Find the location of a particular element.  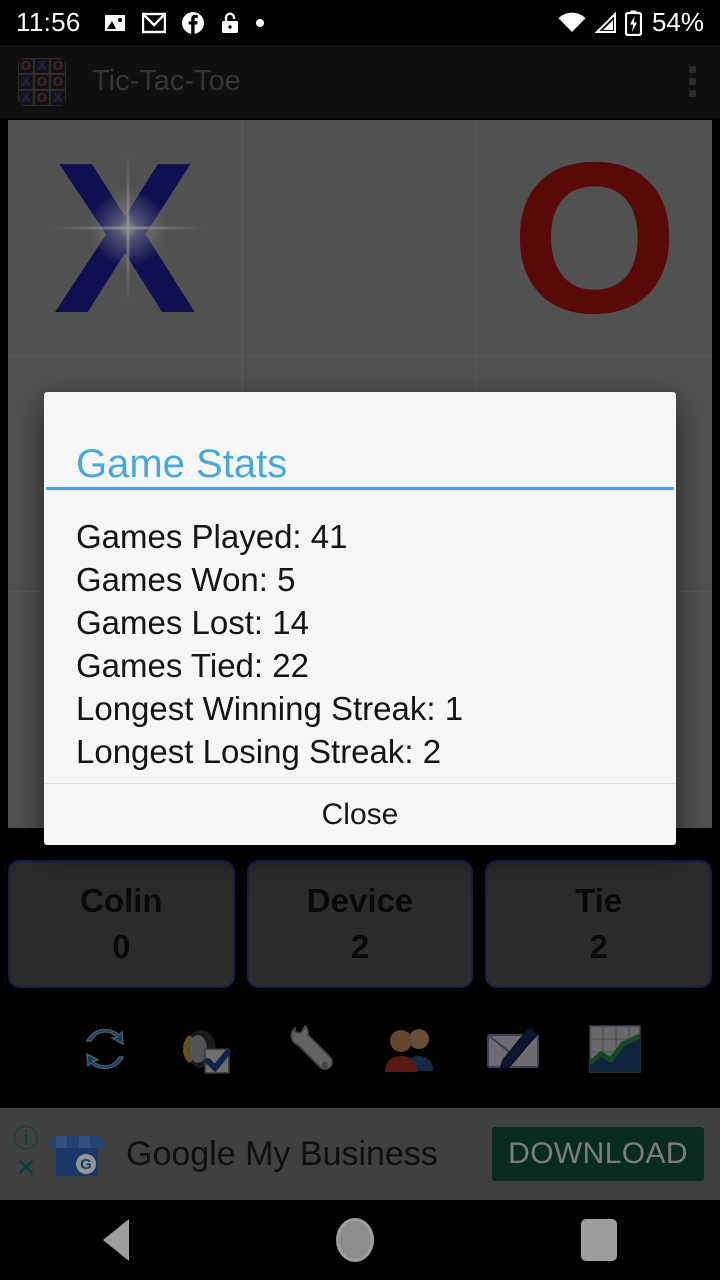

stat-losing-streak: Longest Losing Streak: 2 is located at coordinates (259, 751).